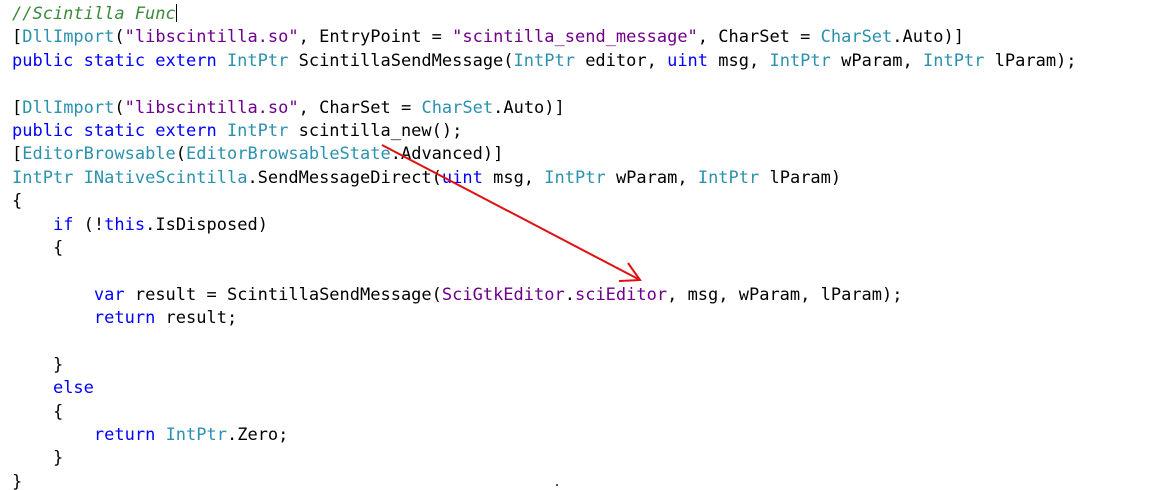  What do you see at coordinates (73, 388) in the screenshot?
I see `code-token: else` at bounding box center [73, 388].